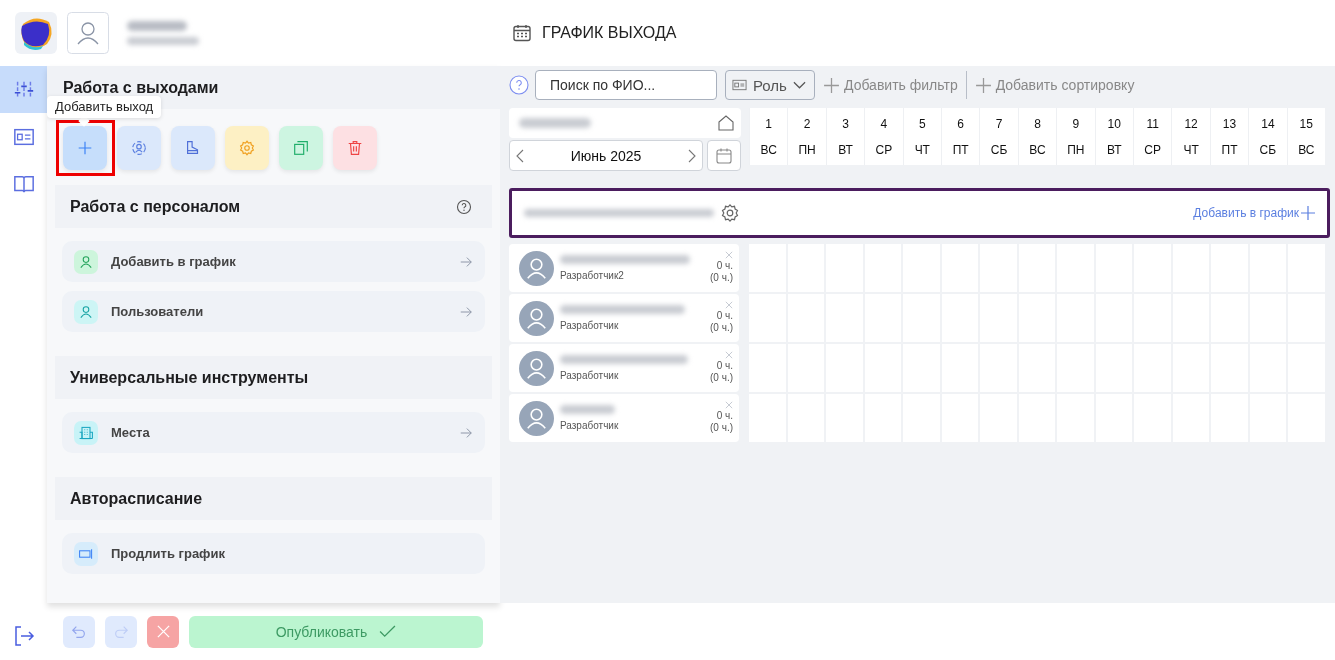 The width and height of the screenshot is (1335, 660). What do you see at coordinates (189, 377) in the screenshot?
I see `section-title: Универсальные инструменты` at bounding box center [189, 377].